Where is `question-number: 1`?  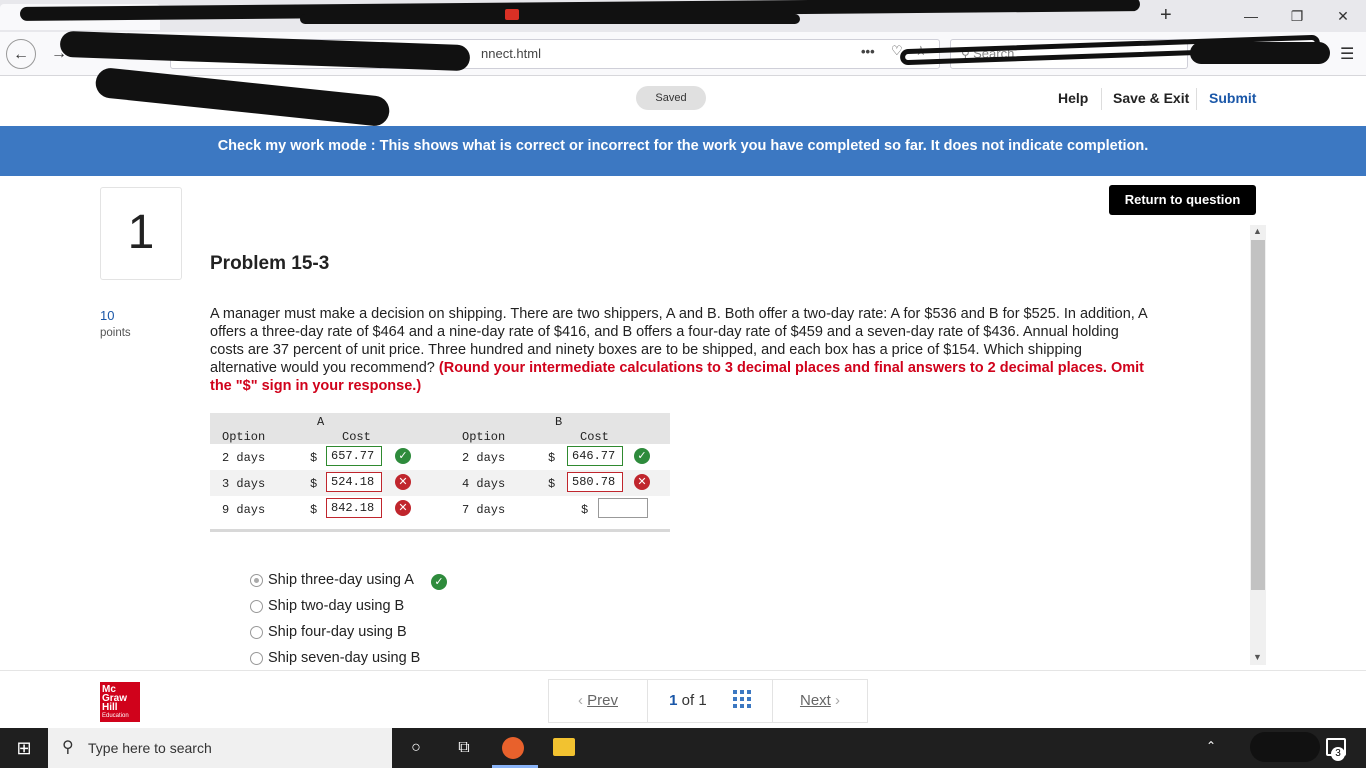 question-number: 1 is located at coordinates (141, 233).